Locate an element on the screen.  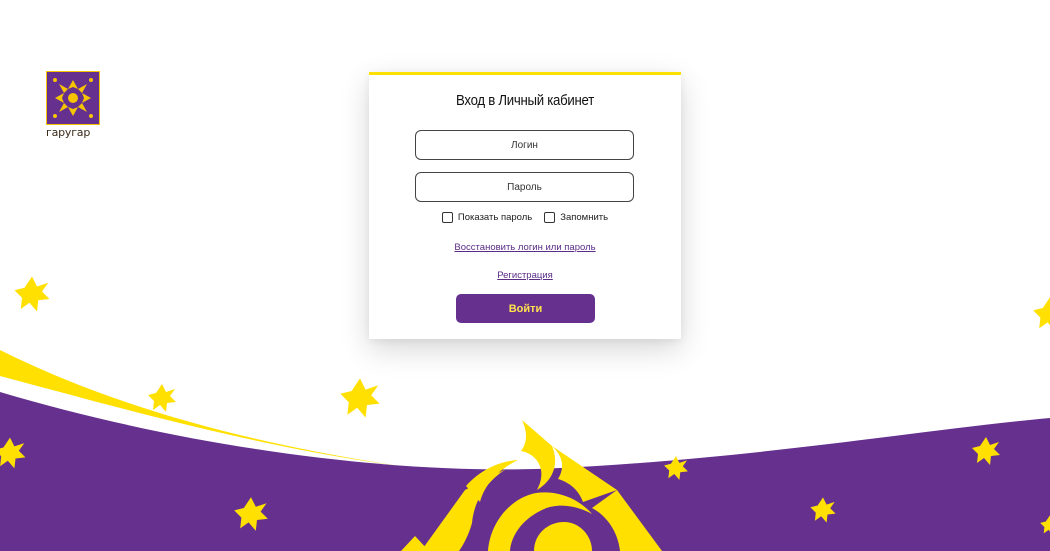
show-password-label: Показать пароль is located at coordinates (495, 217).